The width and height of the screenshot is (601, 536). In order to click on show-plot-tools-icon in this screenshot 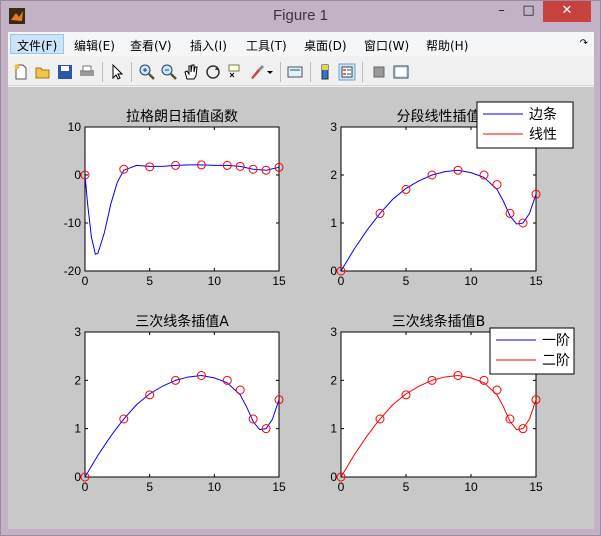, I will do `click(401, 72)`.